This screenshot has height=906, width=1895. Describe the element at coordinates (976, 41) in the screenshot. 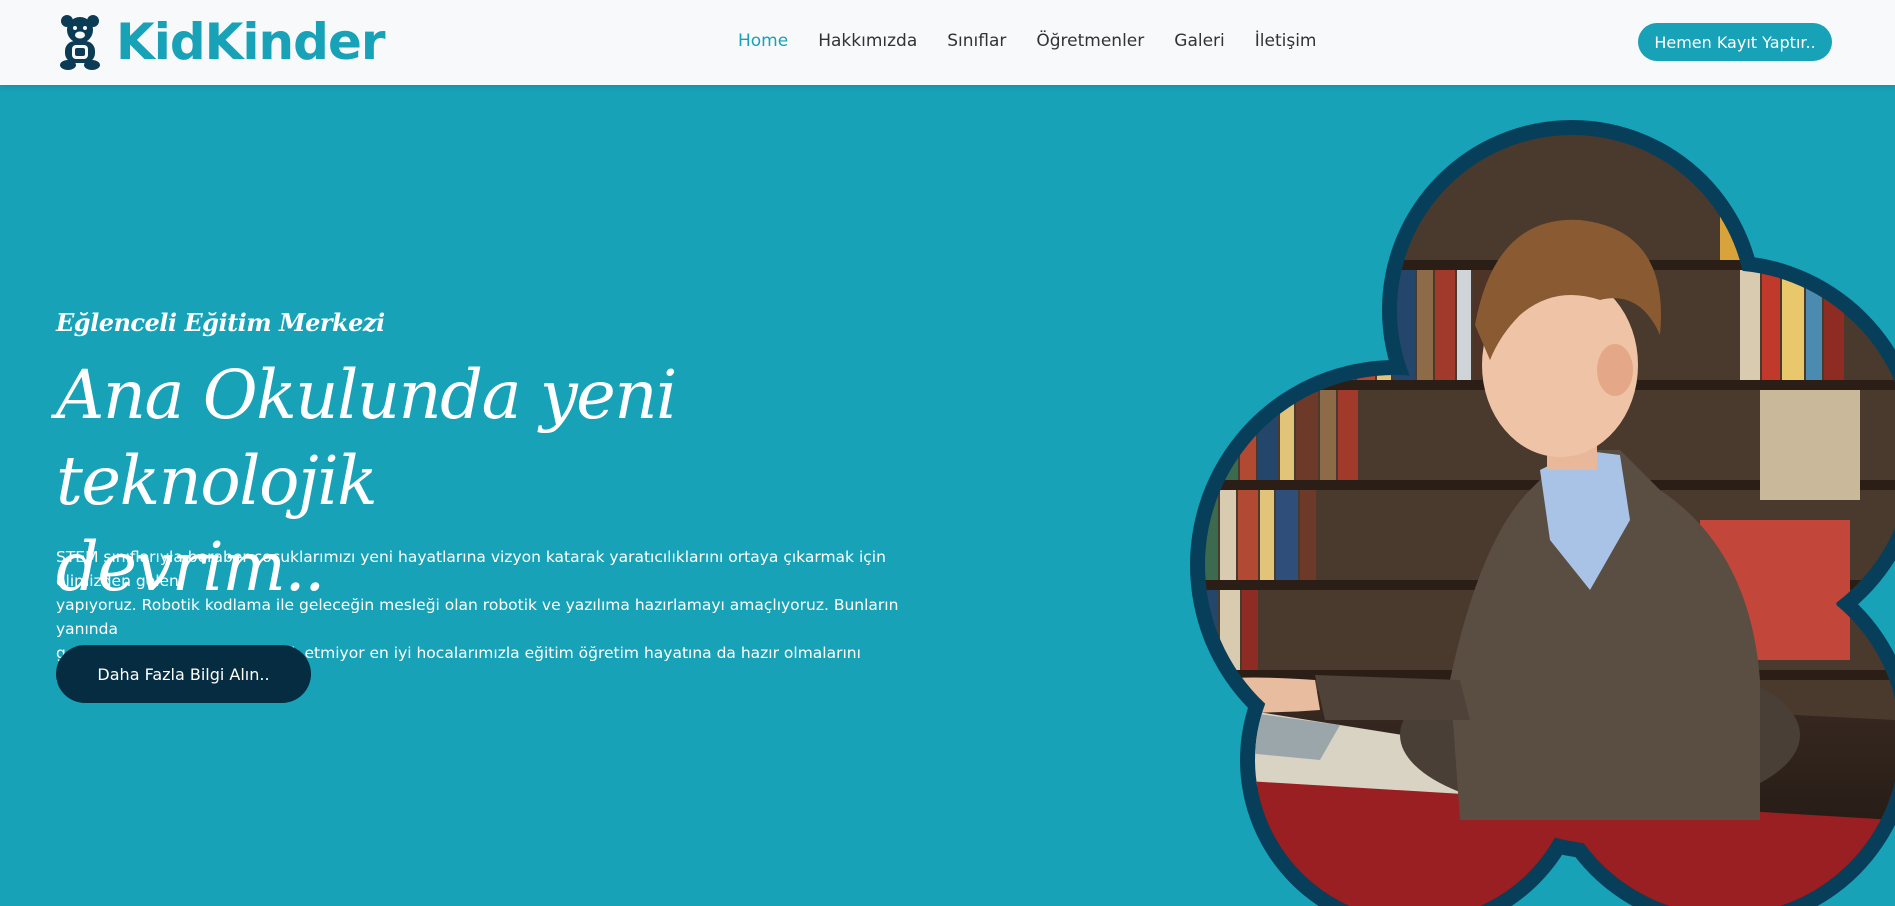

I see `nav-link-siniflar: Sınıflar` at that location.